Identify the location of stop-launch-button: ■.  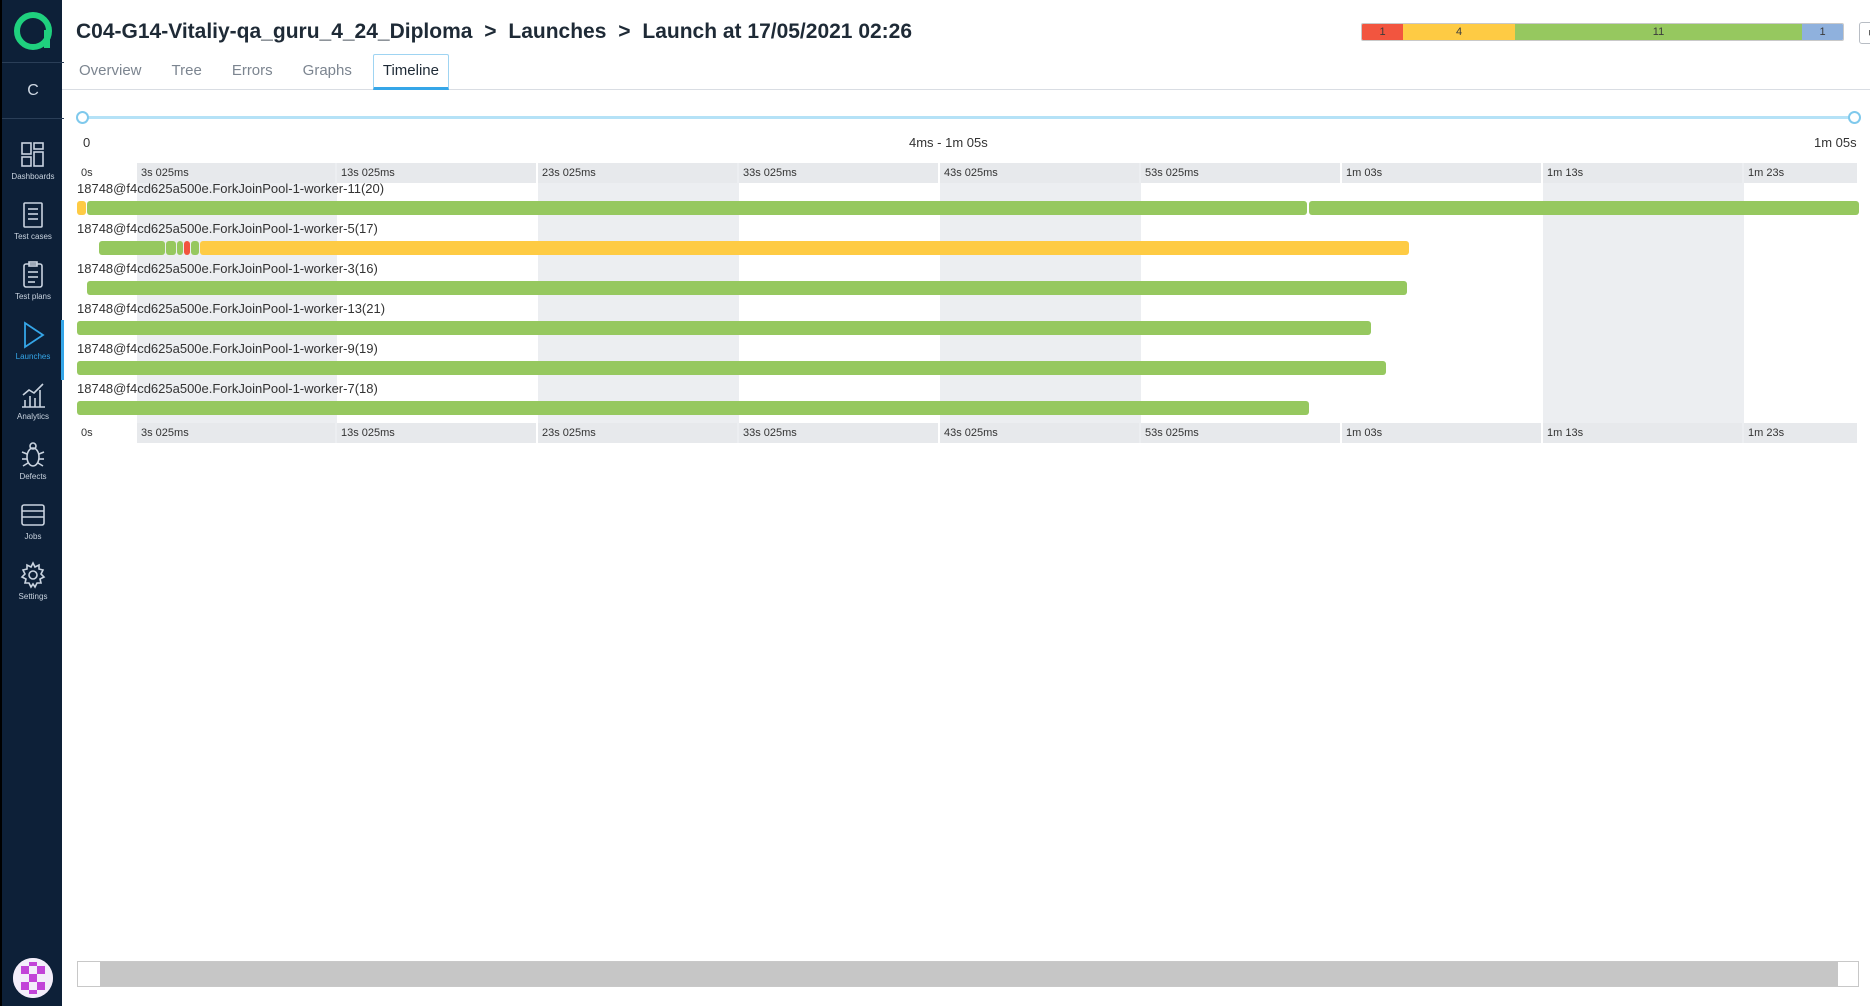
(1864, 33).